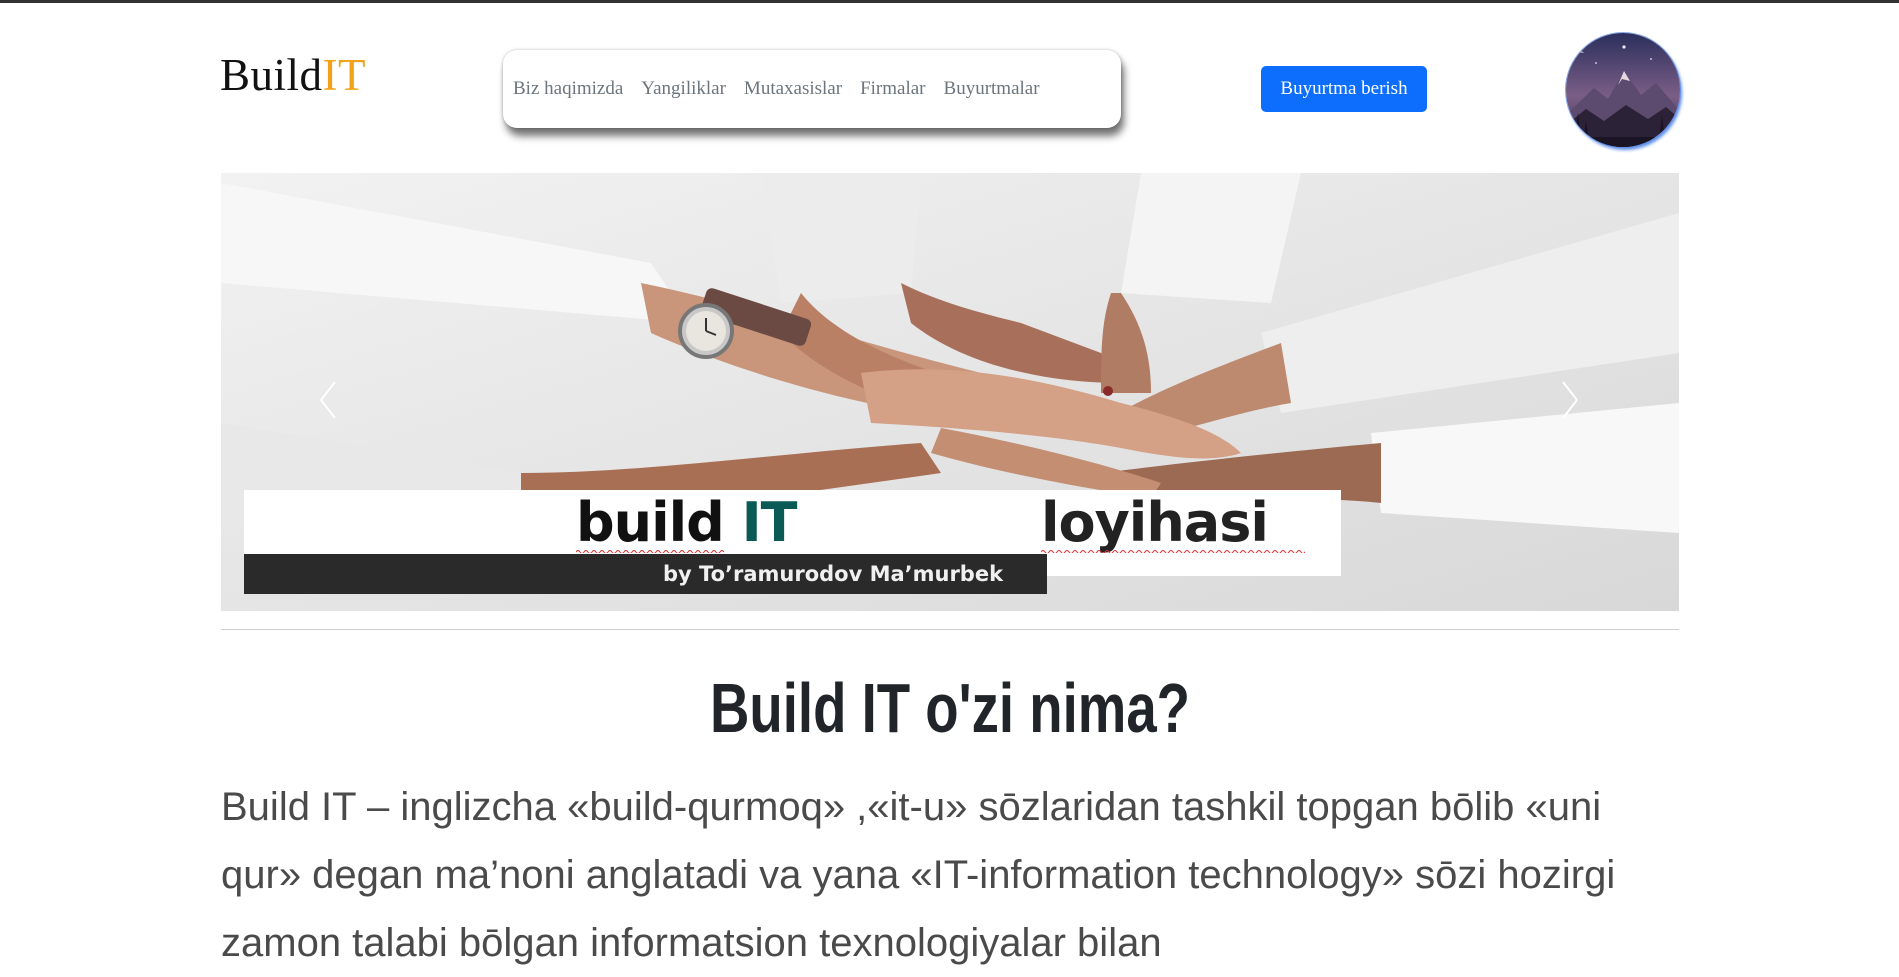  What do you see at coordinates (833, 574) in the screenshot?
I see `banner-byline: by To’ramurodov Ma’murbek` at bounding box center [833, 574].